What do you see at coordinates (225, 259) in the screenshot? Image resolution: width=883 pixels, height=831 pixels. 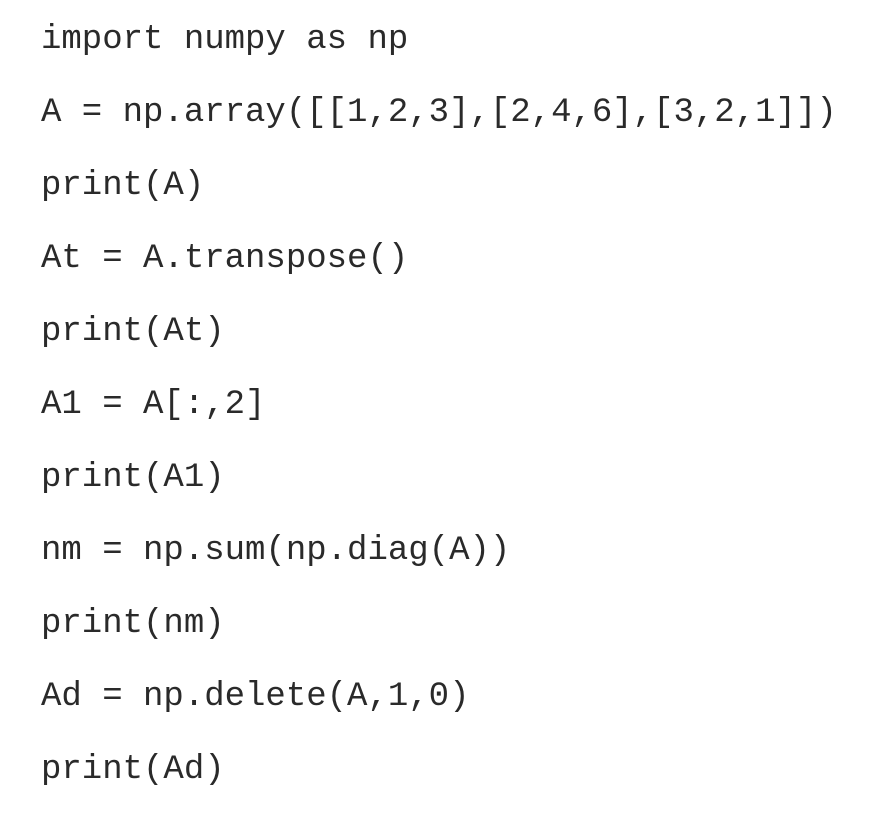 I see `code-line-transpose: At = A.transpose()` at bounding box center [225, 259].